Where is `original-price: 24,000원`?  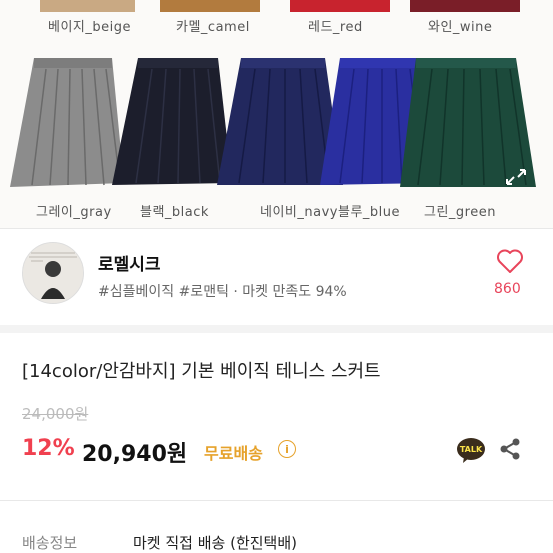
original-price: 24,000원 is located at coordinates (55, 414).